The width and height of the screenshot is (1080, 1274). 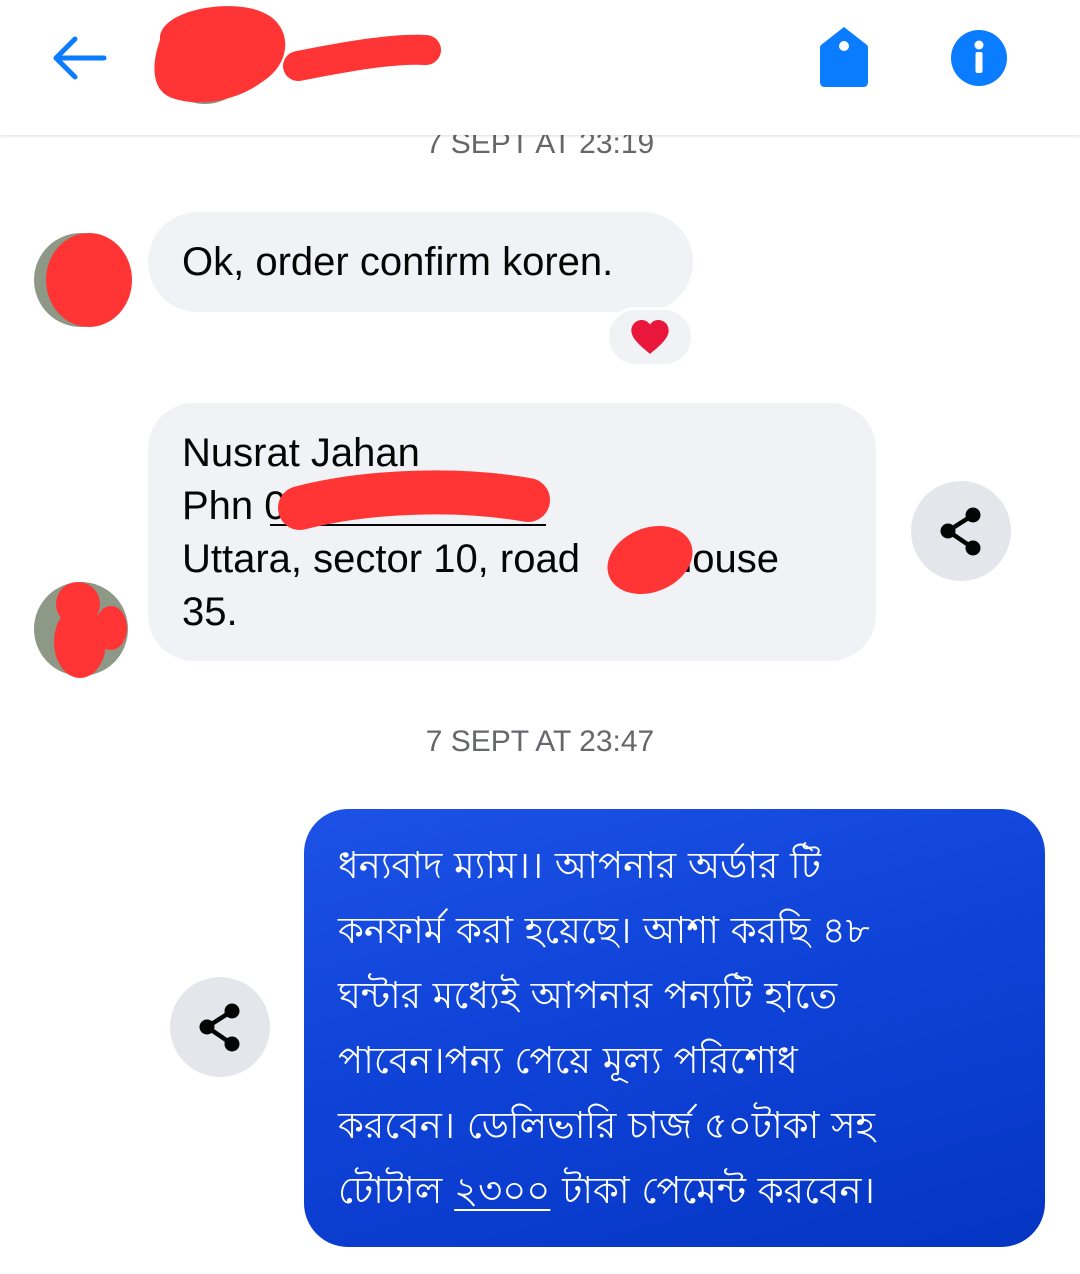 I want to click on address-text: house, so click(x=724, y=559).